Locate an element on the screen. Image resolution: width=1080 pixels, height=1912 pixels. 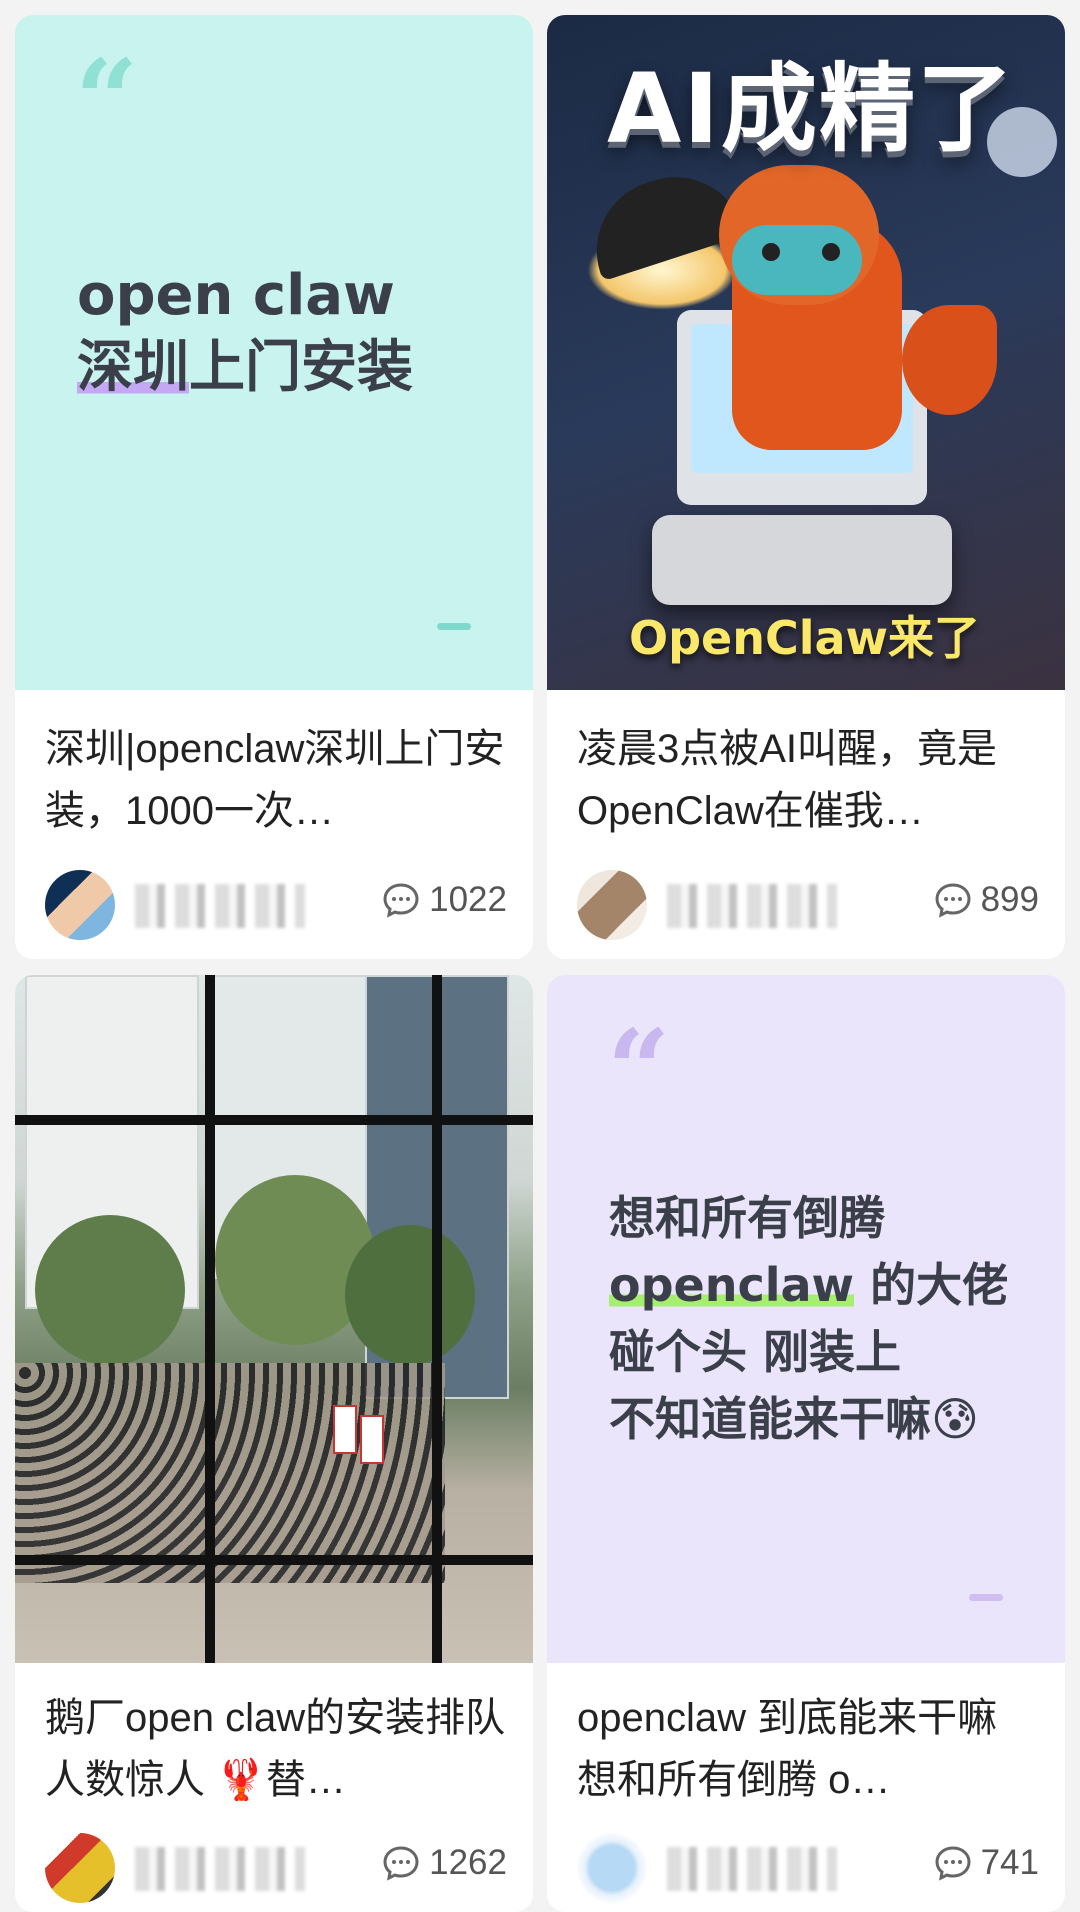
cover-text-line: 想和所有倒腾 is located at coordinates (747, 1218).